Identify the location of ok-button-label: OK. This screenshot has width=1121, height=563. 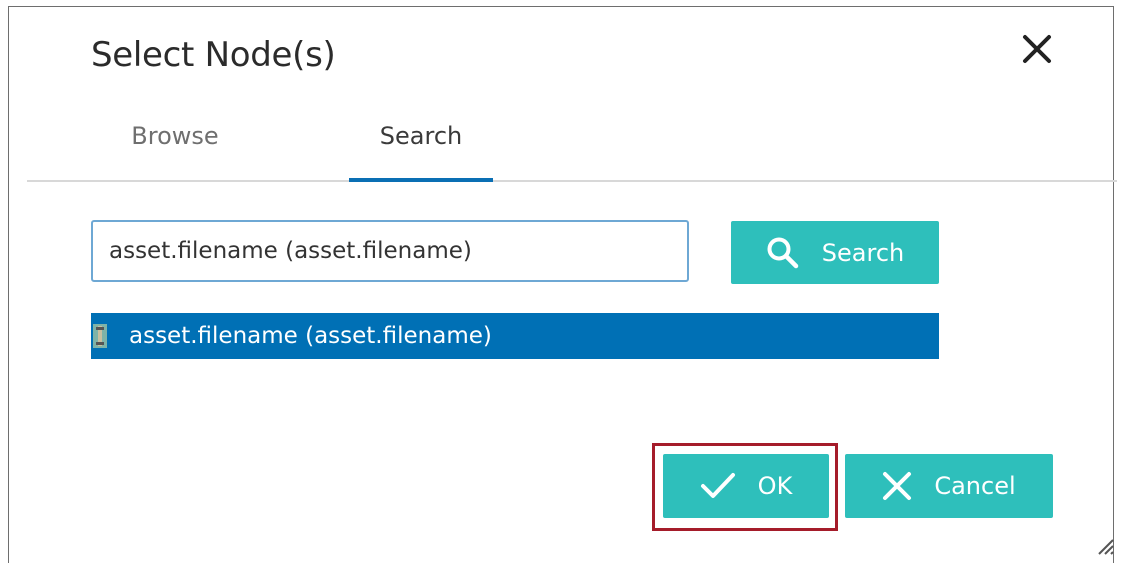
(775, 486).